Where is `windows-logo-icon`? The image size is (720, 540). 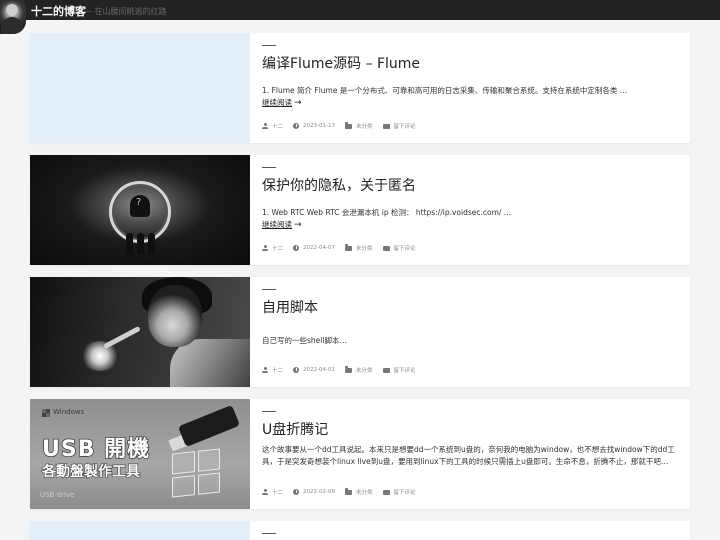 windows-logo-icon is located at coordinates (46, 413).